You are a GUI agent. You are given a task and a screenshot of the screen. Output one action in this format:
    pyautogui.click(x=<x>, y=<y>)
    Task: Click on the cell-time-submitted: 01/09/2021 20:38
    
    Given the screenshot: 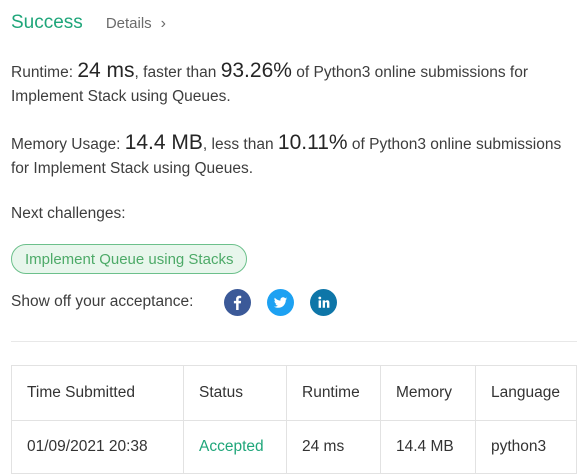 What is the action you would take?
    pyautogui.click(x=97, y=447)
    